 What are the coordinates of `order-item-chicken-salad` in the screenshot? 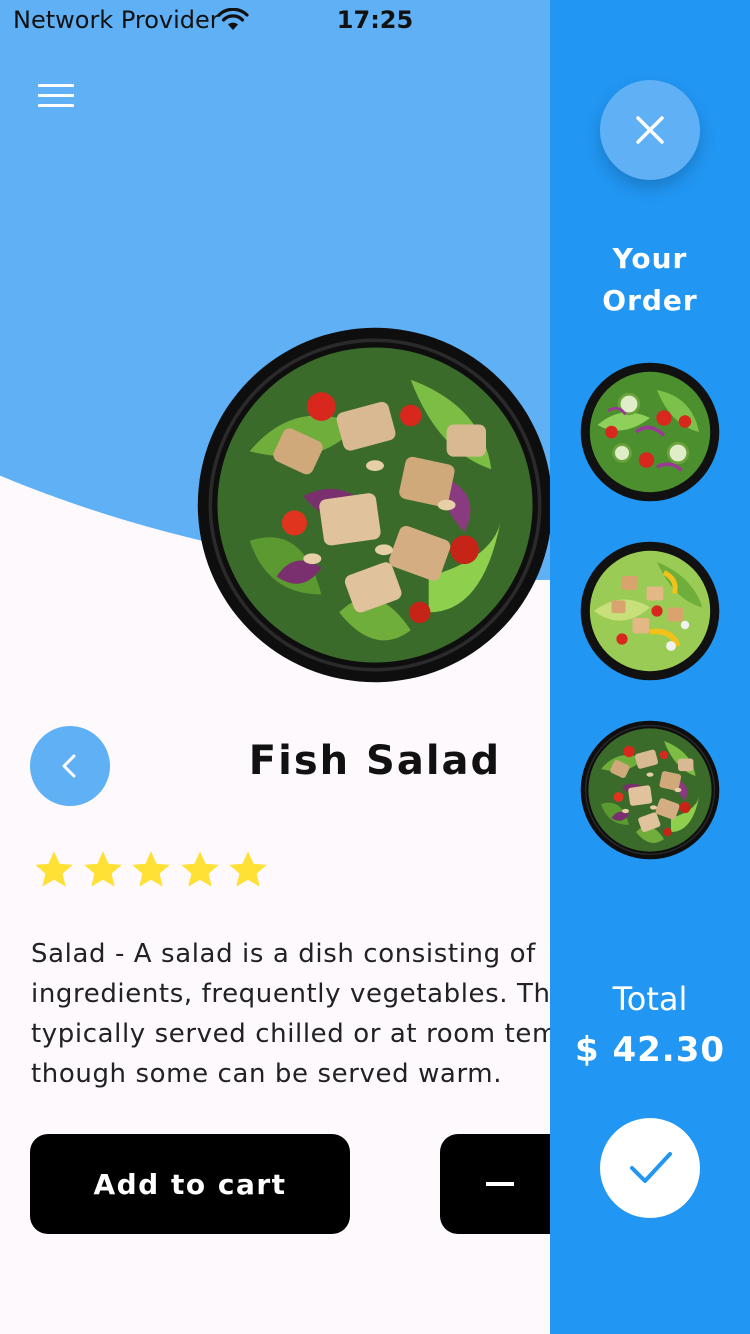 It's located at (650, 790).